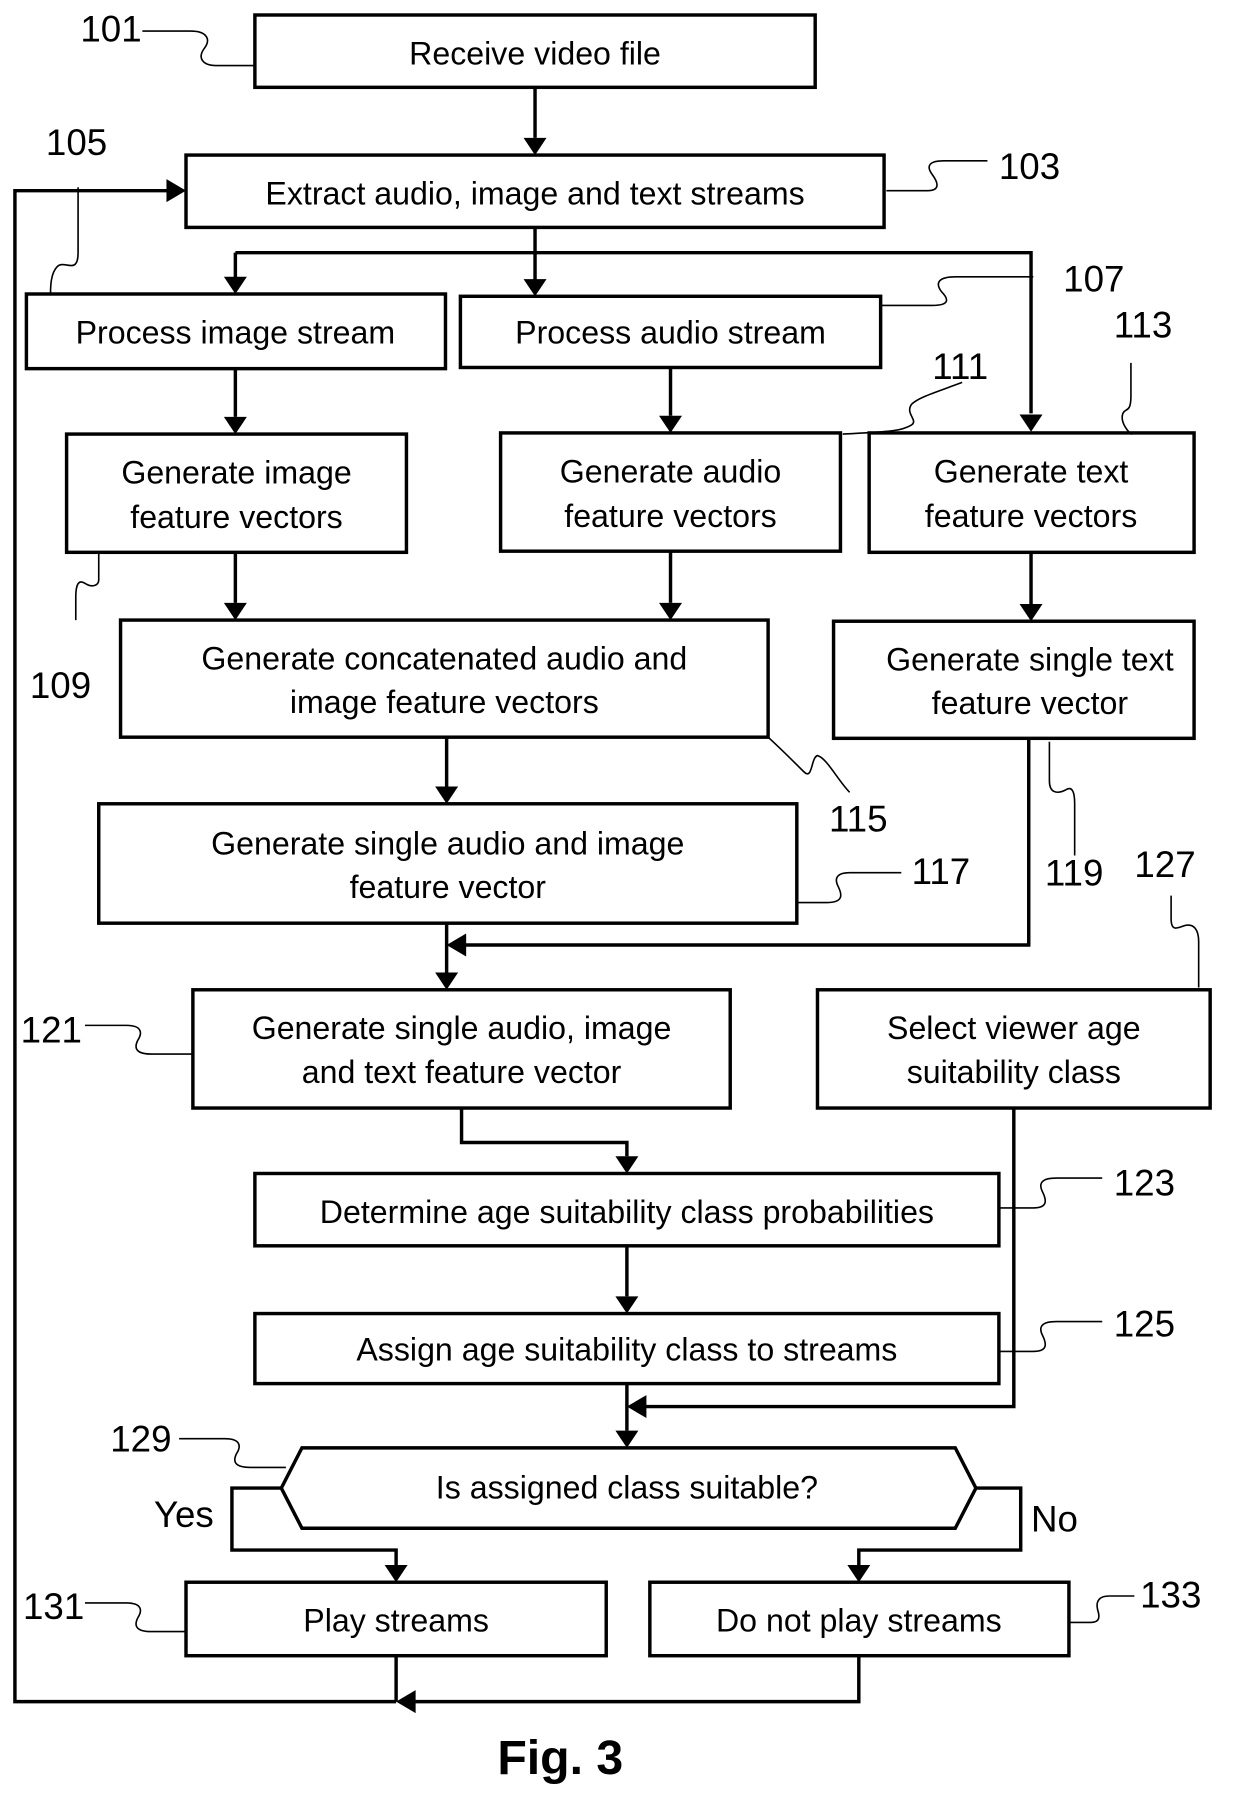 Image resolution: width=1240 pixels, height=1797 pixels. Describe the element at coordinates (1014, 1072) in the screenshot. I see `svg-text: suitability class` at that location.